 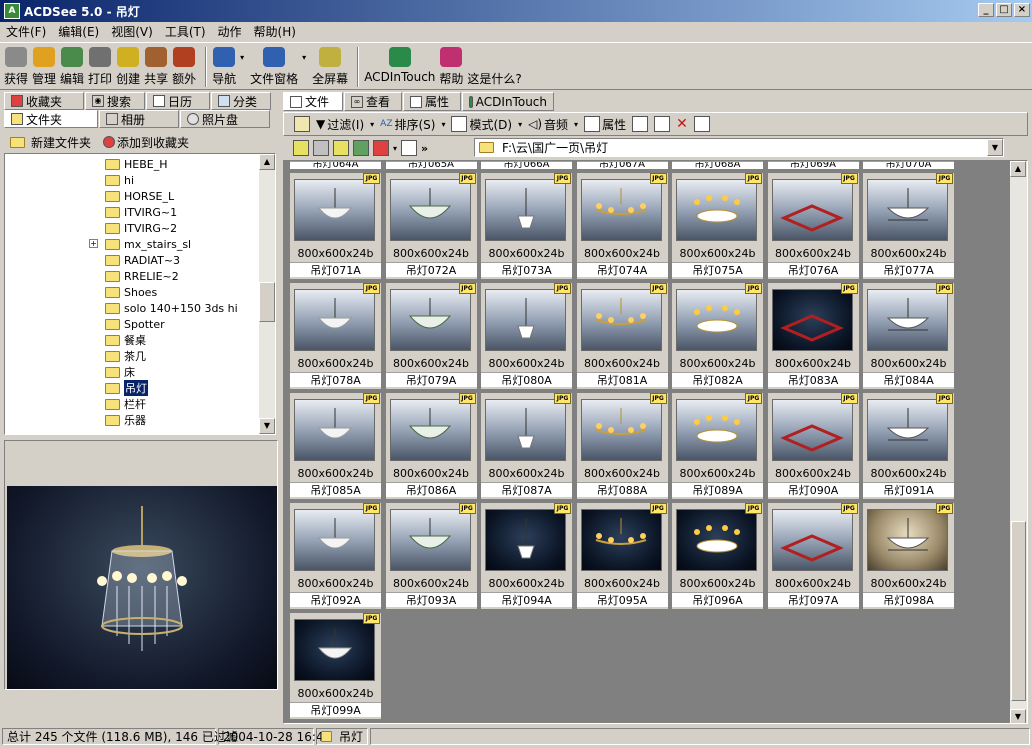 What do you see at coordinates (717, 165) in the screenshot?
I see `thumbnail-partial: 吊灯068A` at bounding box center [717, 165].